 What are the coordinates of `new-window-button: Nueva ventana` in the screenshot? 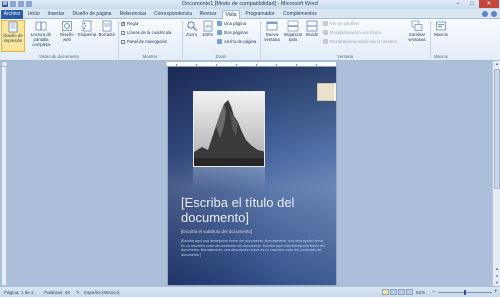 It's located at (272, 31).